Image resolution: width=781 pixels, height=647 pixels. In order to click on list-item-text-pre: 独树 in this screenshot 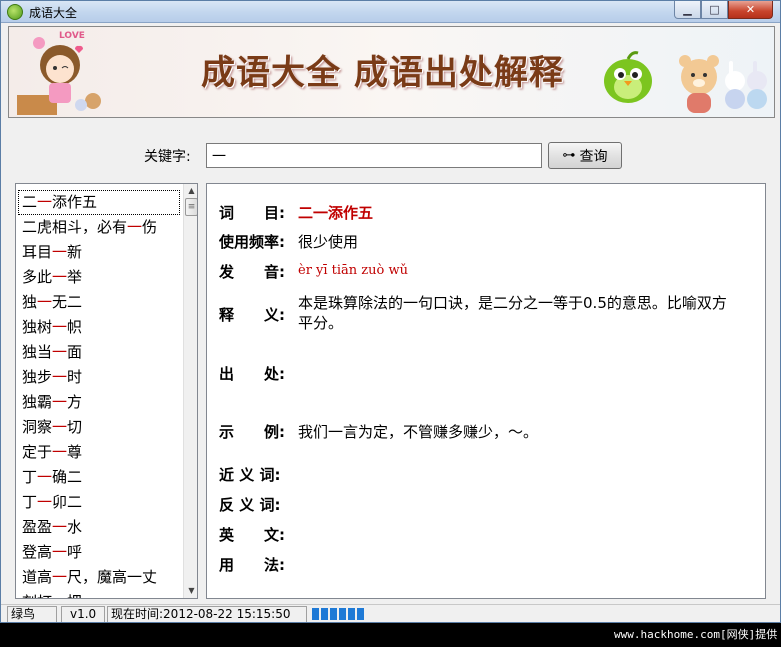, I will do `click(37, 327)`.